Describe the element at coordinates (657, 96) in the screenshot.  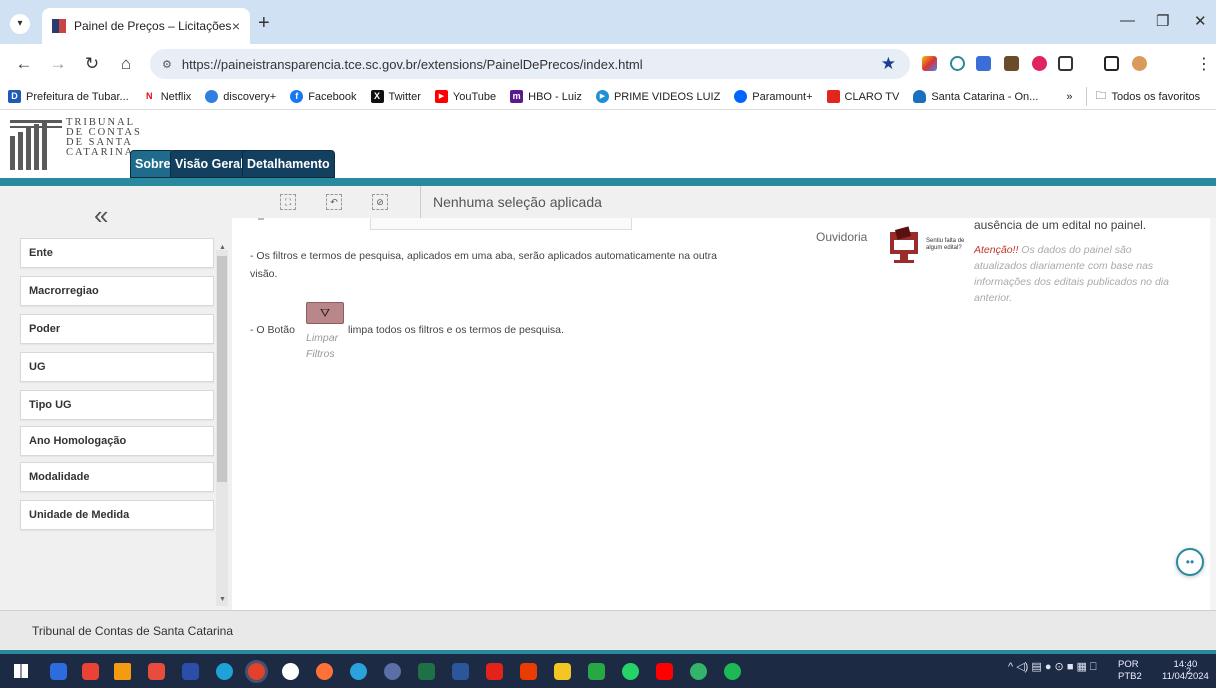
I see `bookmark-item: ▶ PRIME VIDEOS LUIZ` at that location.